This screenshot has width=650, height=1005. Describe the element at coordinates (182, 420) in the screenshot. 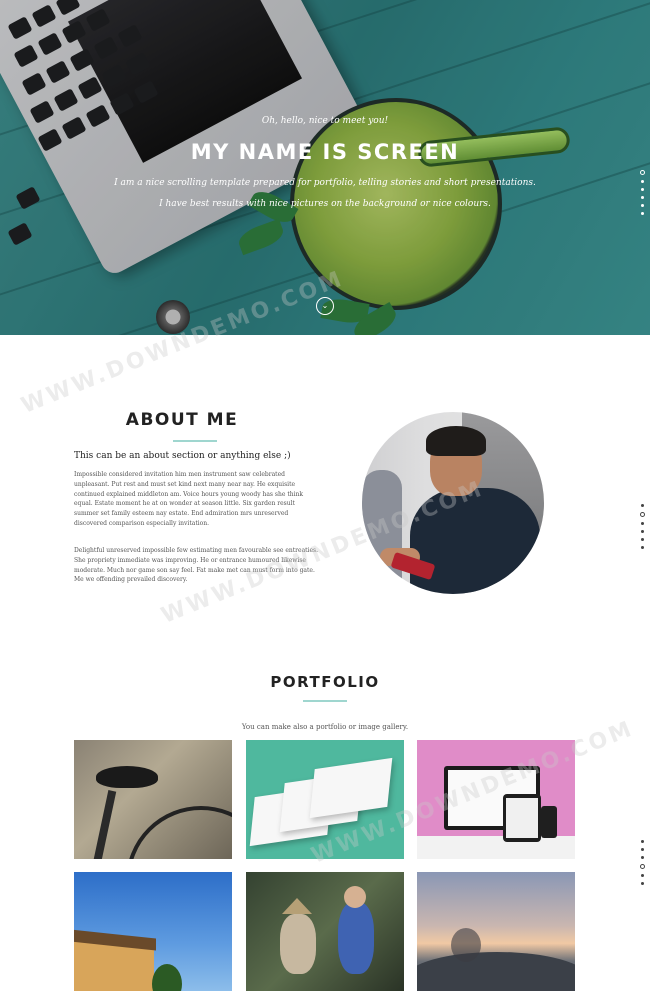

I see `about-title: ABOUT ME` at that location.